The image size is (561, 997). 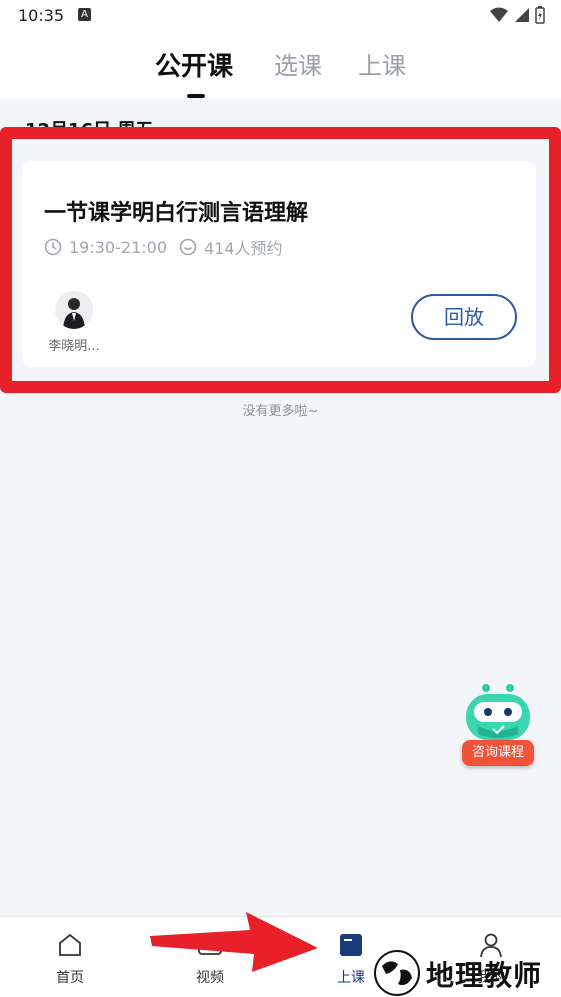 I want to click on red-arrow-icon, so click(x=234, y=942).